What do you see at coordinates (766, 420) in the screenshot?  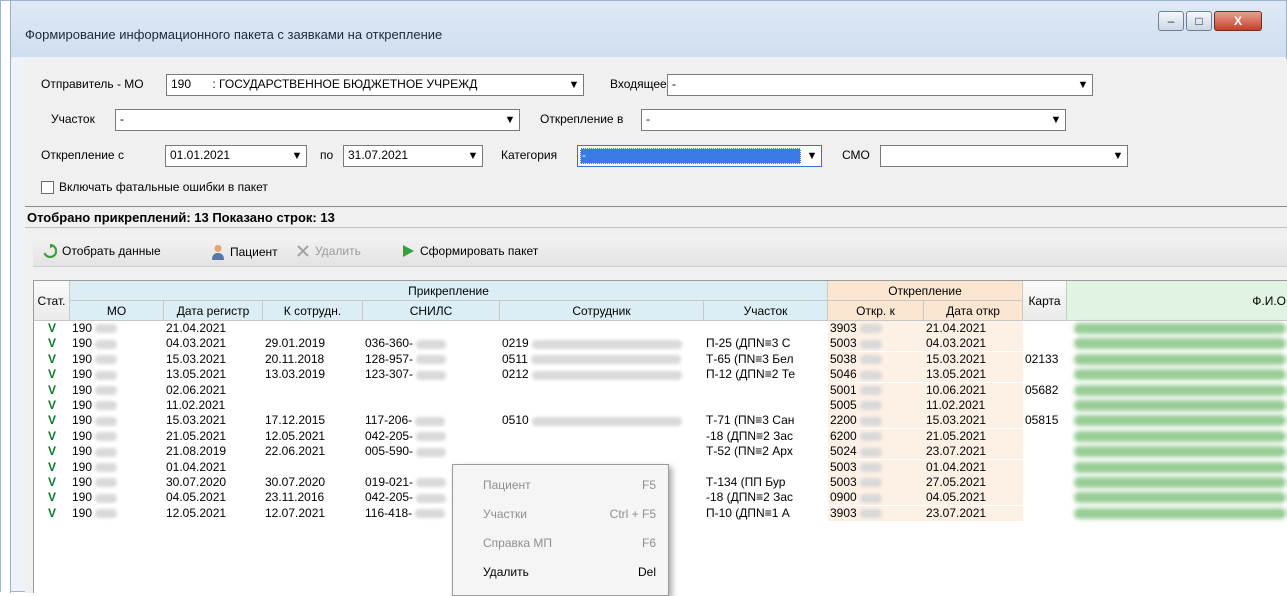 I see `cell-district: Т-71 (ПN≡3 Сан` at bounding box center [766, 420].